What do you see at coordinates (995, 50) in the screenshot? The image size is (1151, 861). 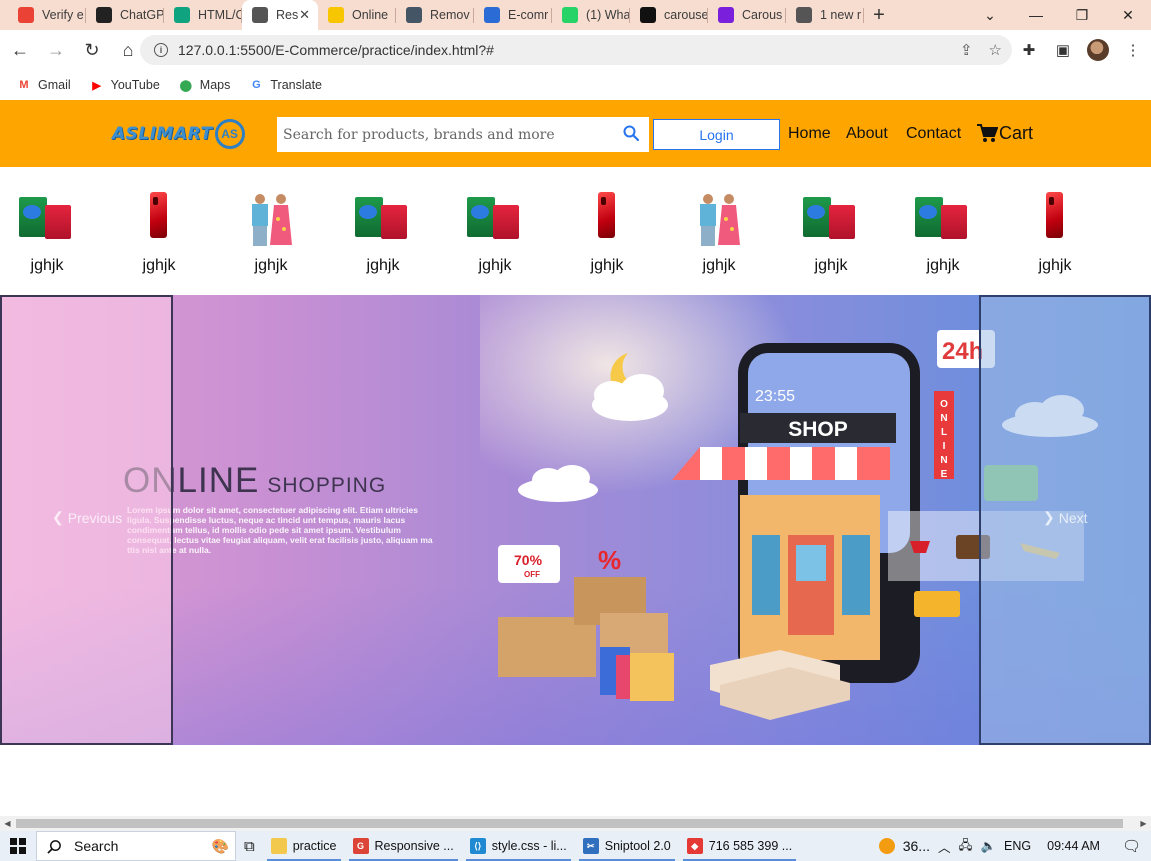 I see `bookmark-star-icon: ☆` at bounding box center [995, 50].